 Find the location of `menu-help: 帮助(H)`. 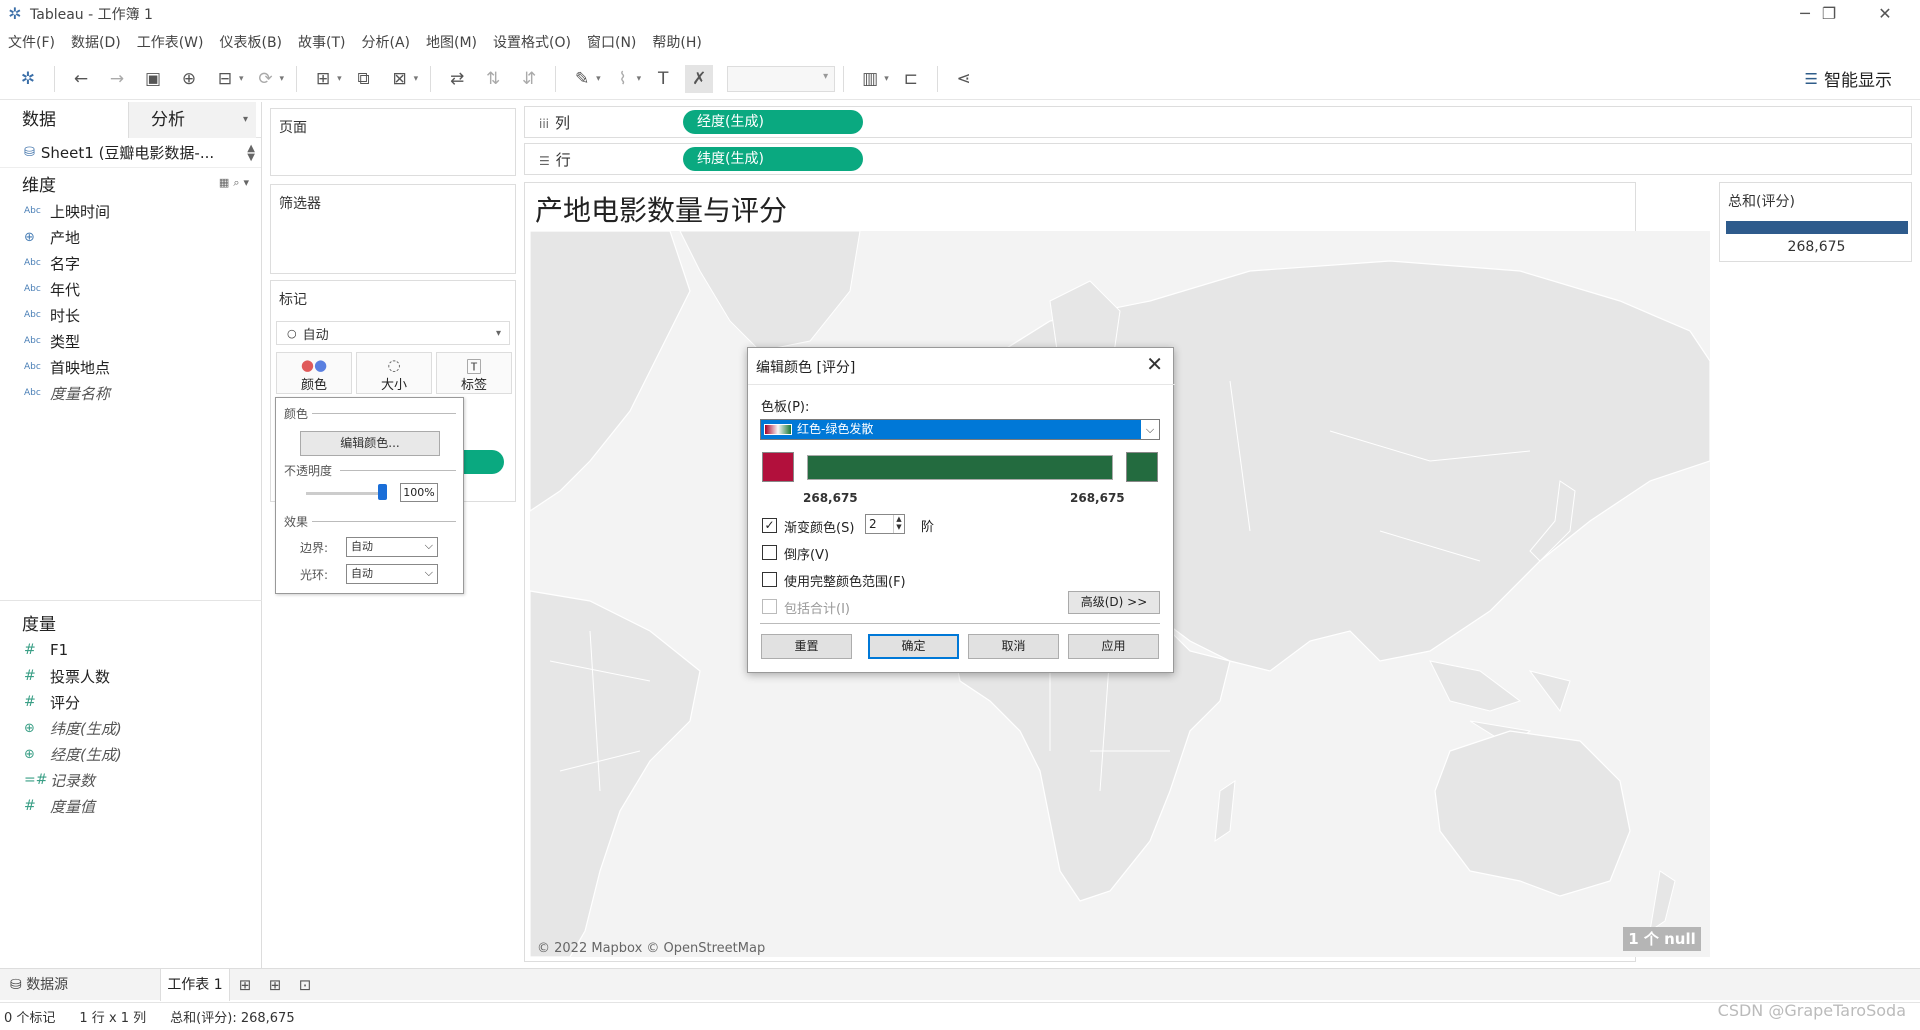

menu-help: 帮助(H) is located at coordinates (676, 42).